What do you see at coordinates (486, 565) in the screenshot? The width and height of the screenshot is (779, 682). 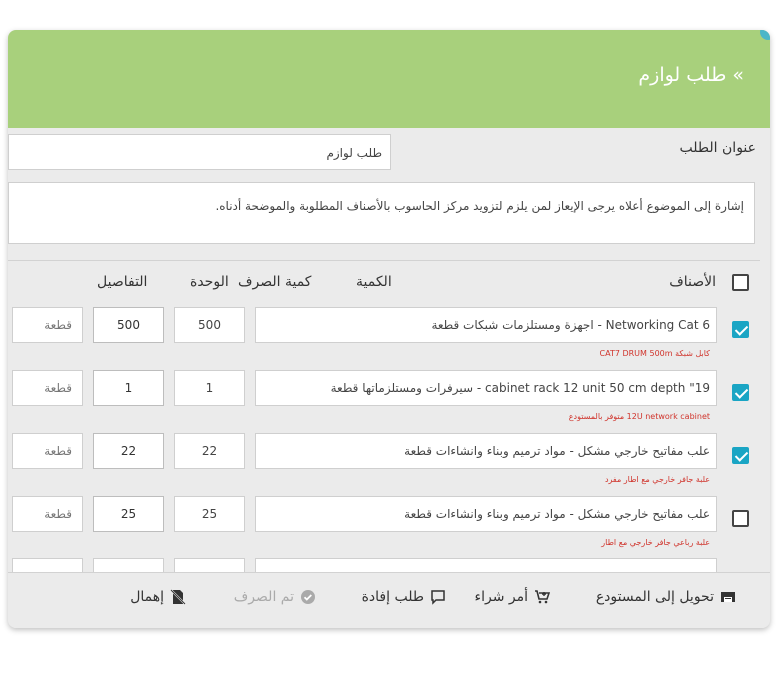 I see `row-item-field-partial` at bounding box center [486, 565].